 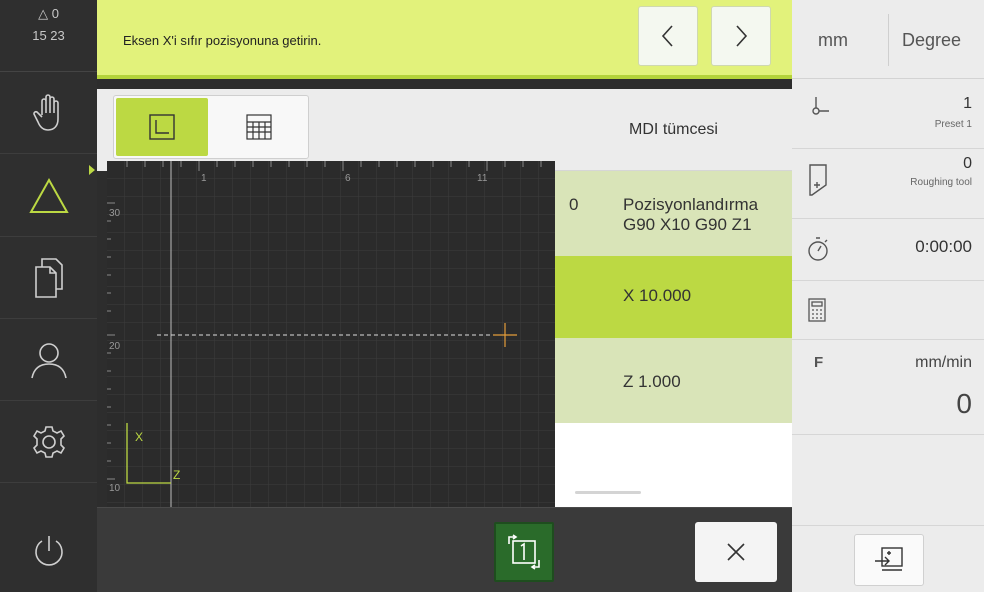 What do you see at coordinates (931, 40) in the screenshot?
I see `angle-unit: Degree` at bounding box center [931, 40].